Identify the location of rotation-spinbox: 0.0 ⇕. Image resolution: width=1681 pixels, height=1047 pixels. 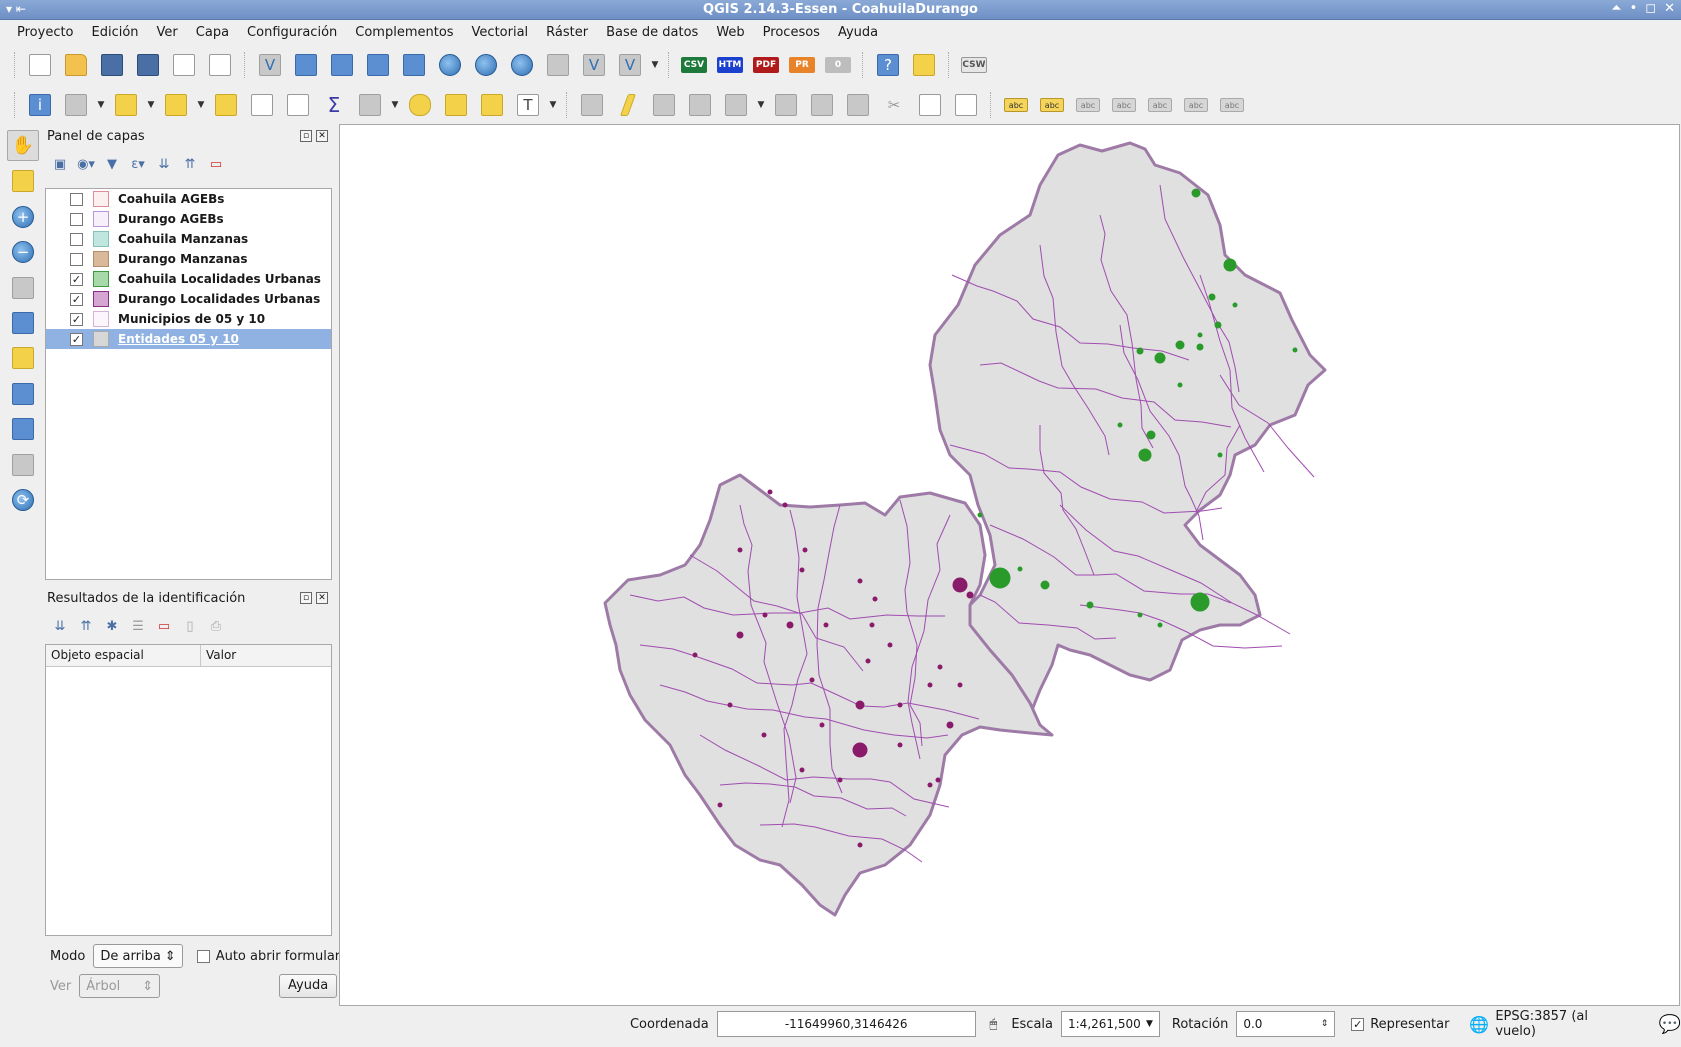
(1286, 1024).